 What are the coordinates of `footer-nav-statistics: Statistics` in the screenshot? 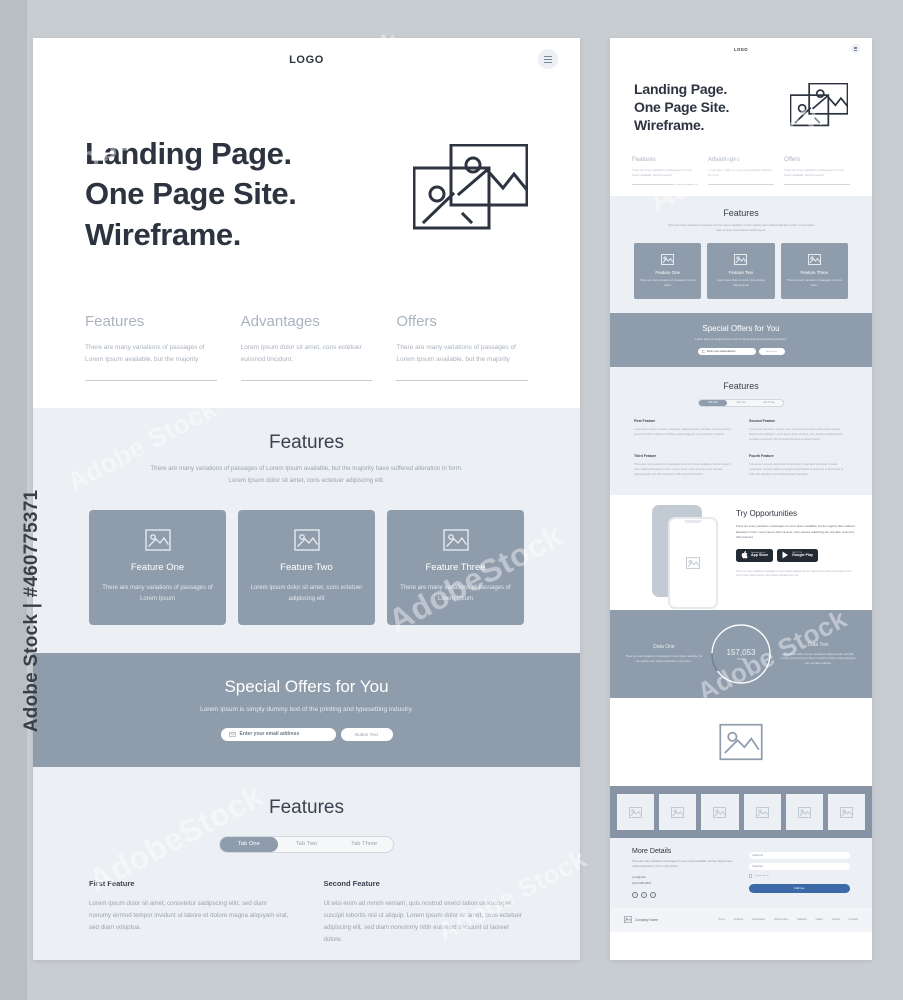 It's located at (802, 919).